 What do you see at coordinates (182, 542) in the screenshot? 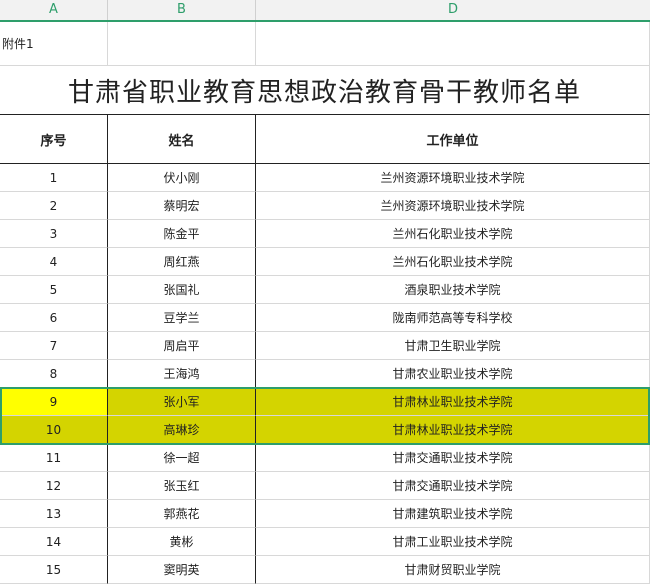
I see `row-name: 黄彬` at bounding box center [182, 542].